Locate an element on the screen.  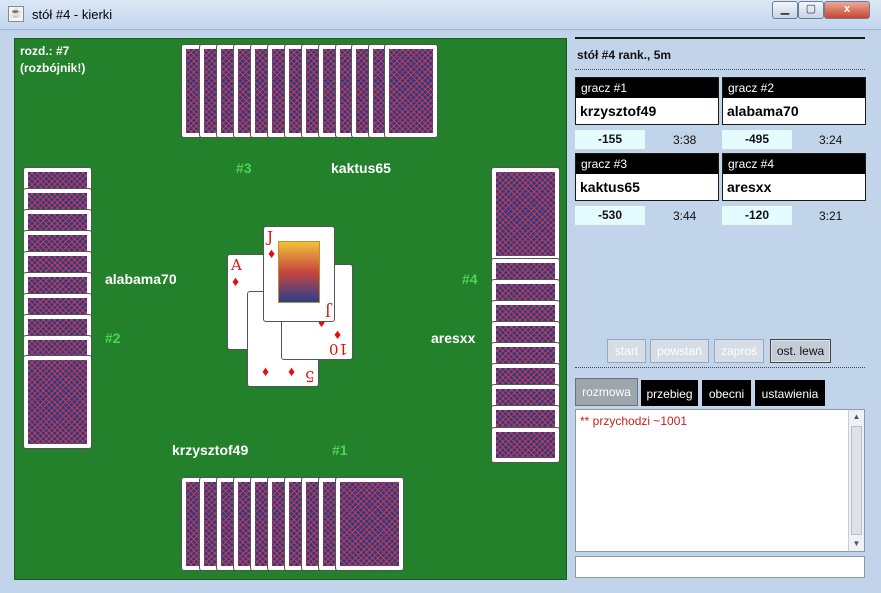
card-rank: 5 is located at coordinates (310, 376).